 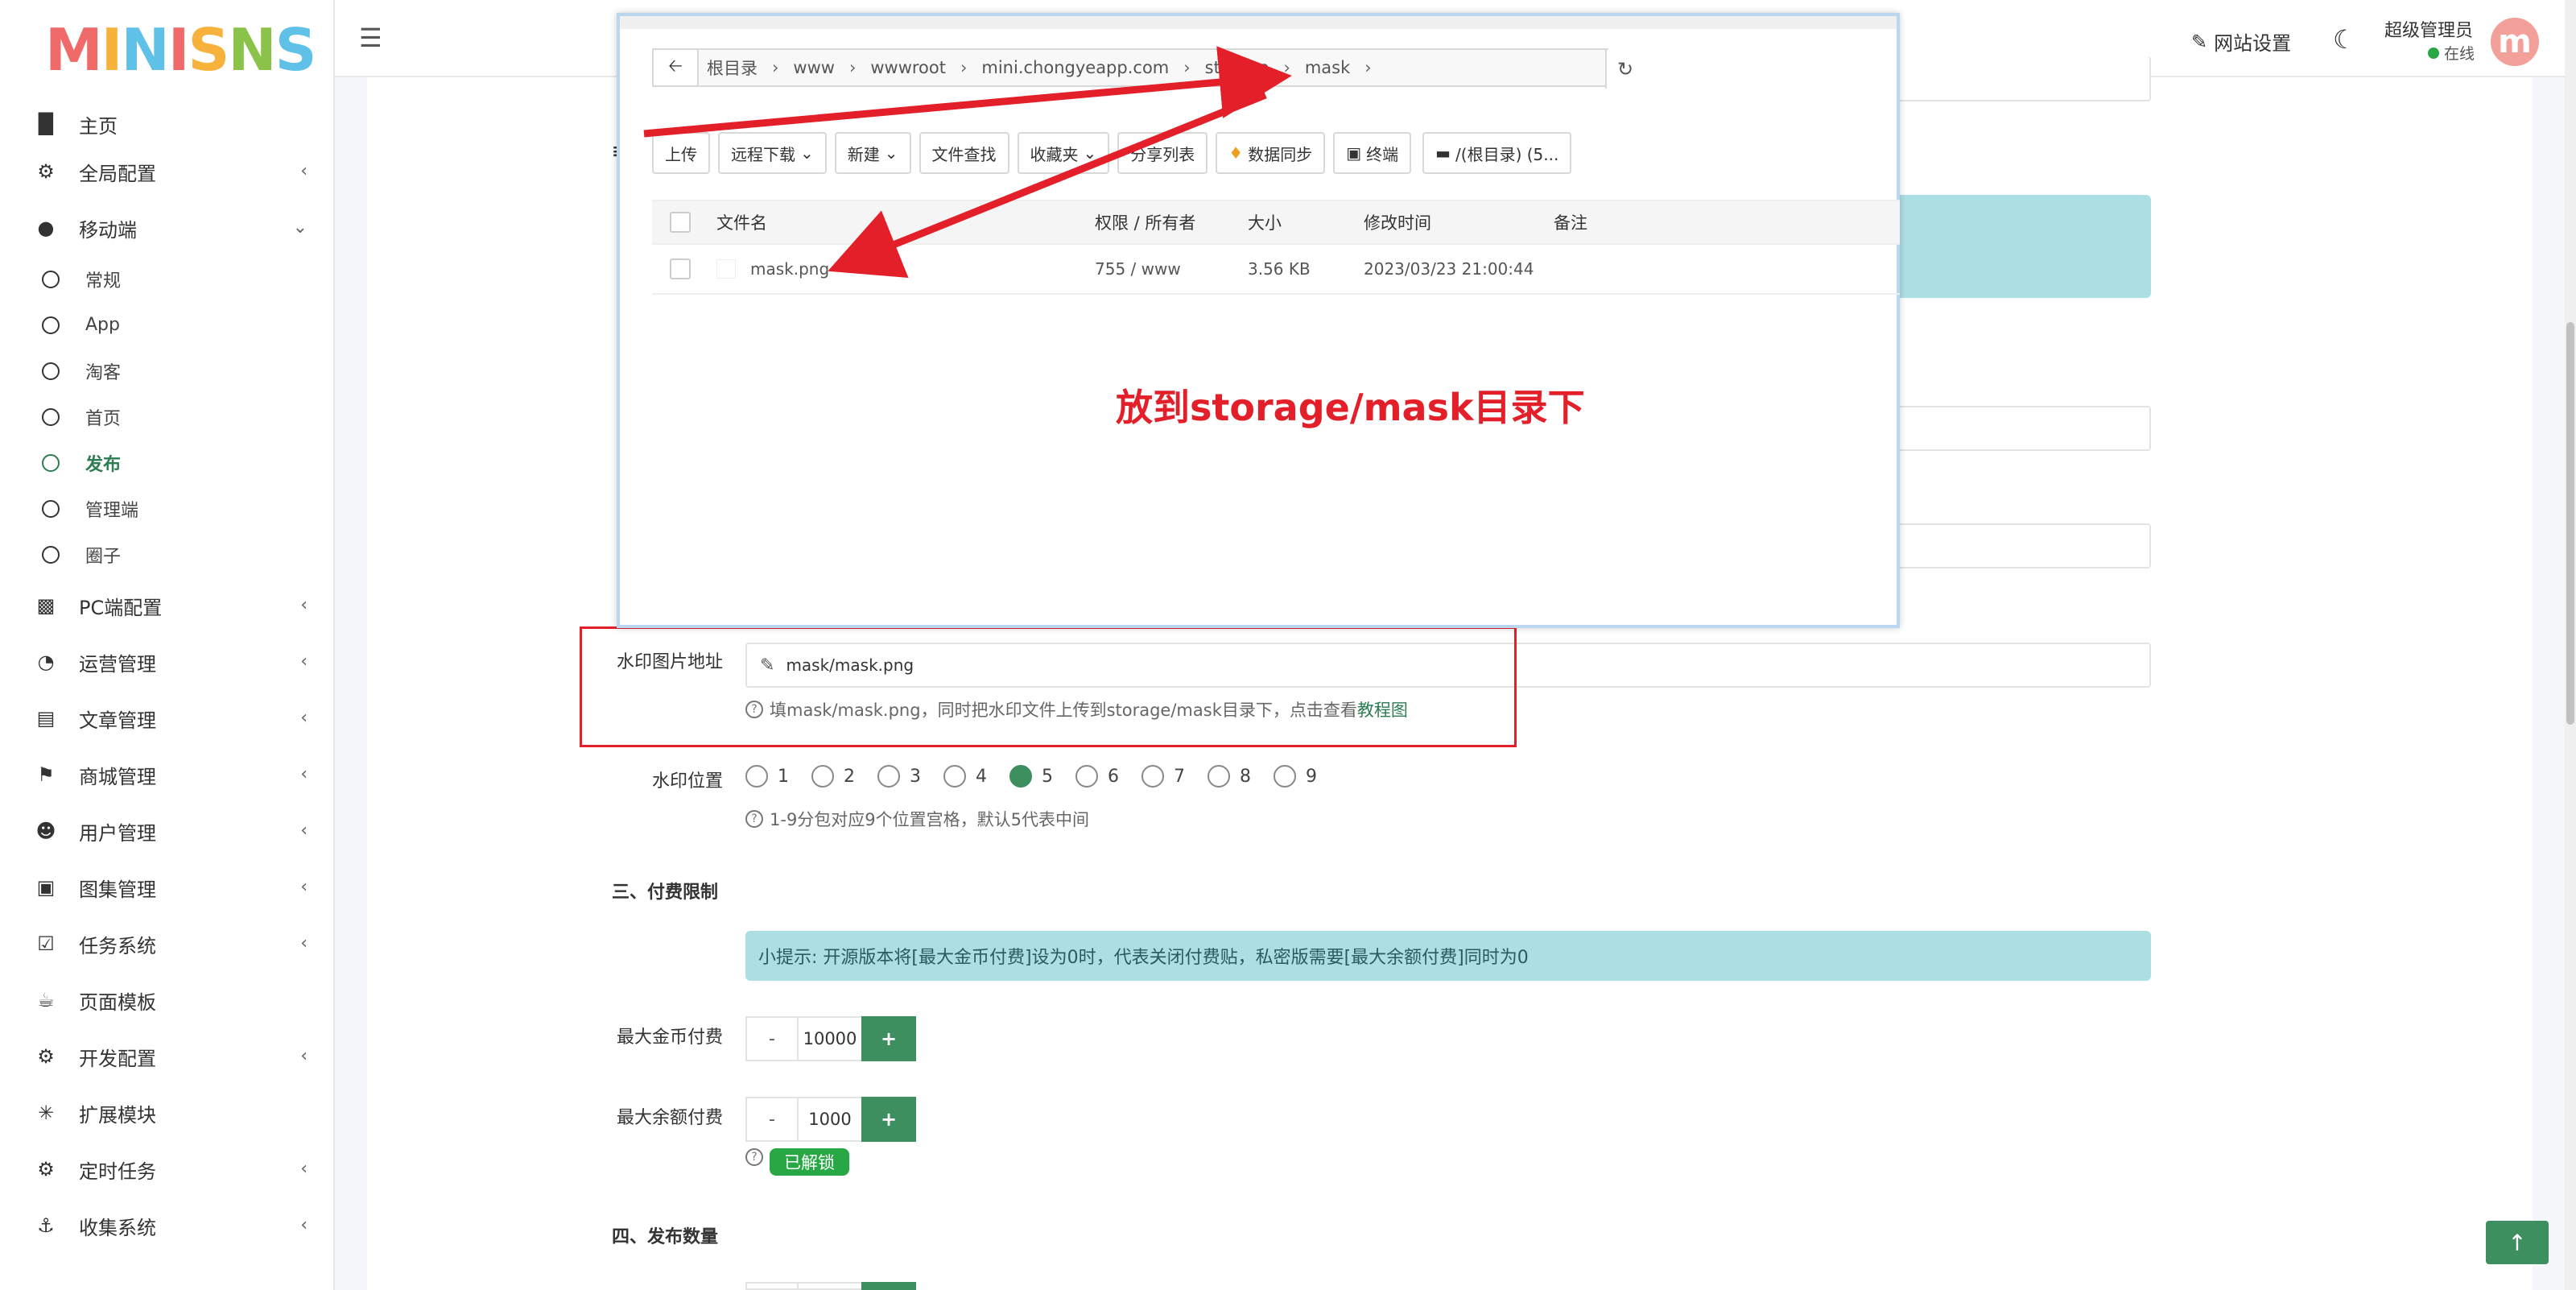 What do you see at coordinates (2570, 523) in the screenshot?
I see `scrollbar-thumb` at bounding box center [2570, 523].